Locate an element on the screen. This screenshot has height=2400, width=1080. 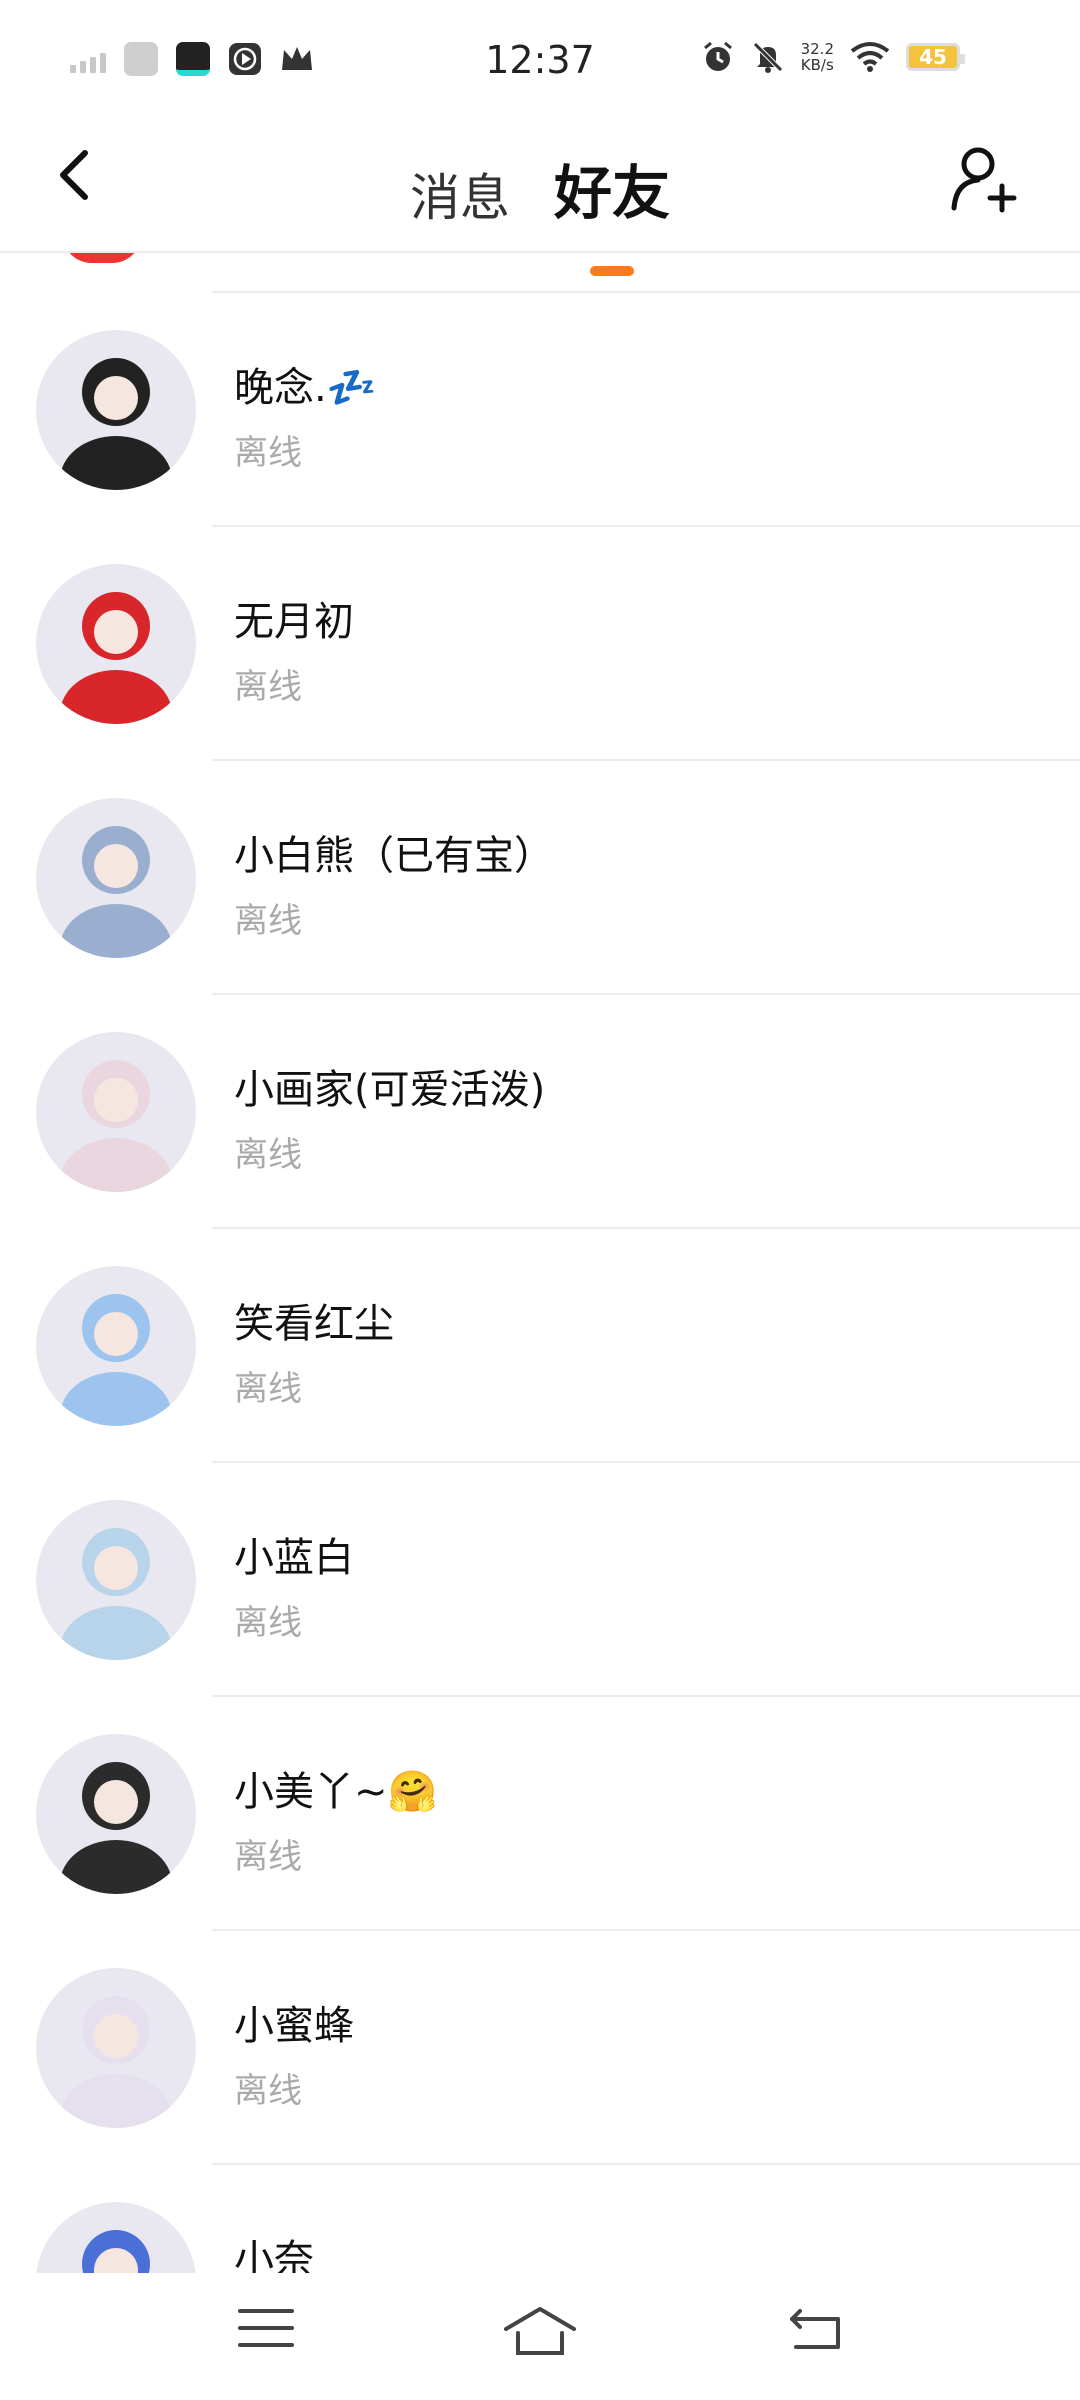
list-item-partial is located at coordinates (571, 273).